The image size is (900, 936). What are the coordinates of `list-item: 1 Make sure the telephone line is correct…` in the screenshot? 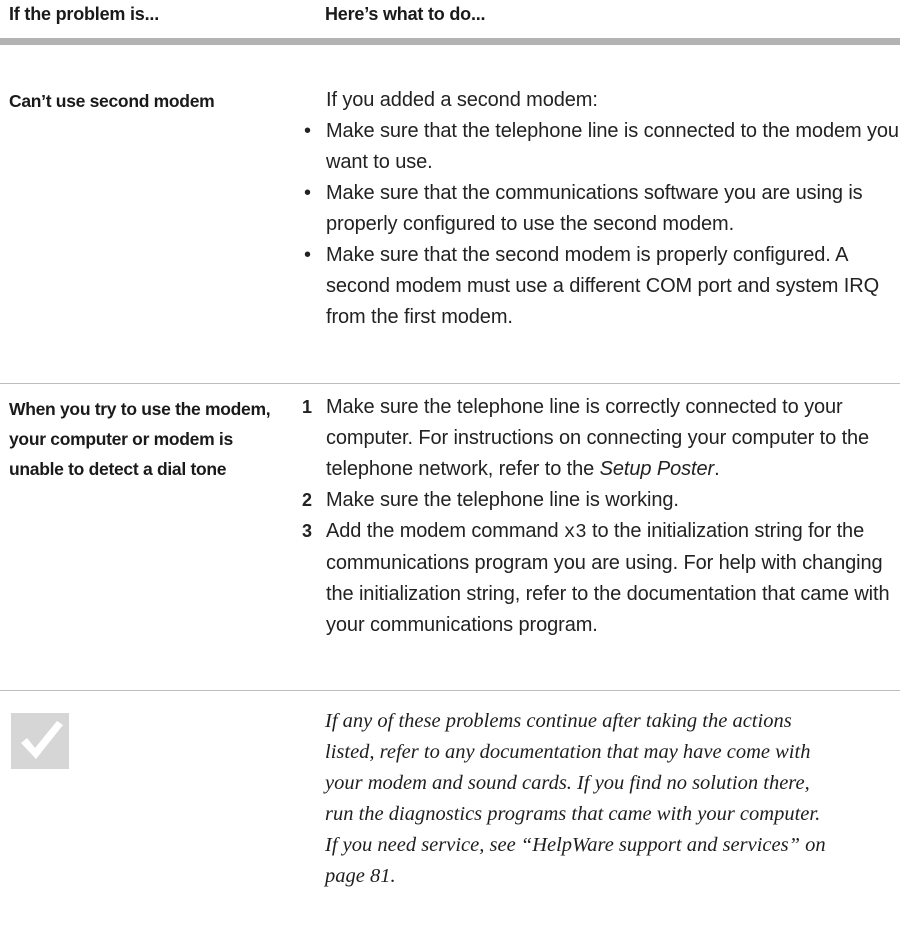 It's located at (586, 438).